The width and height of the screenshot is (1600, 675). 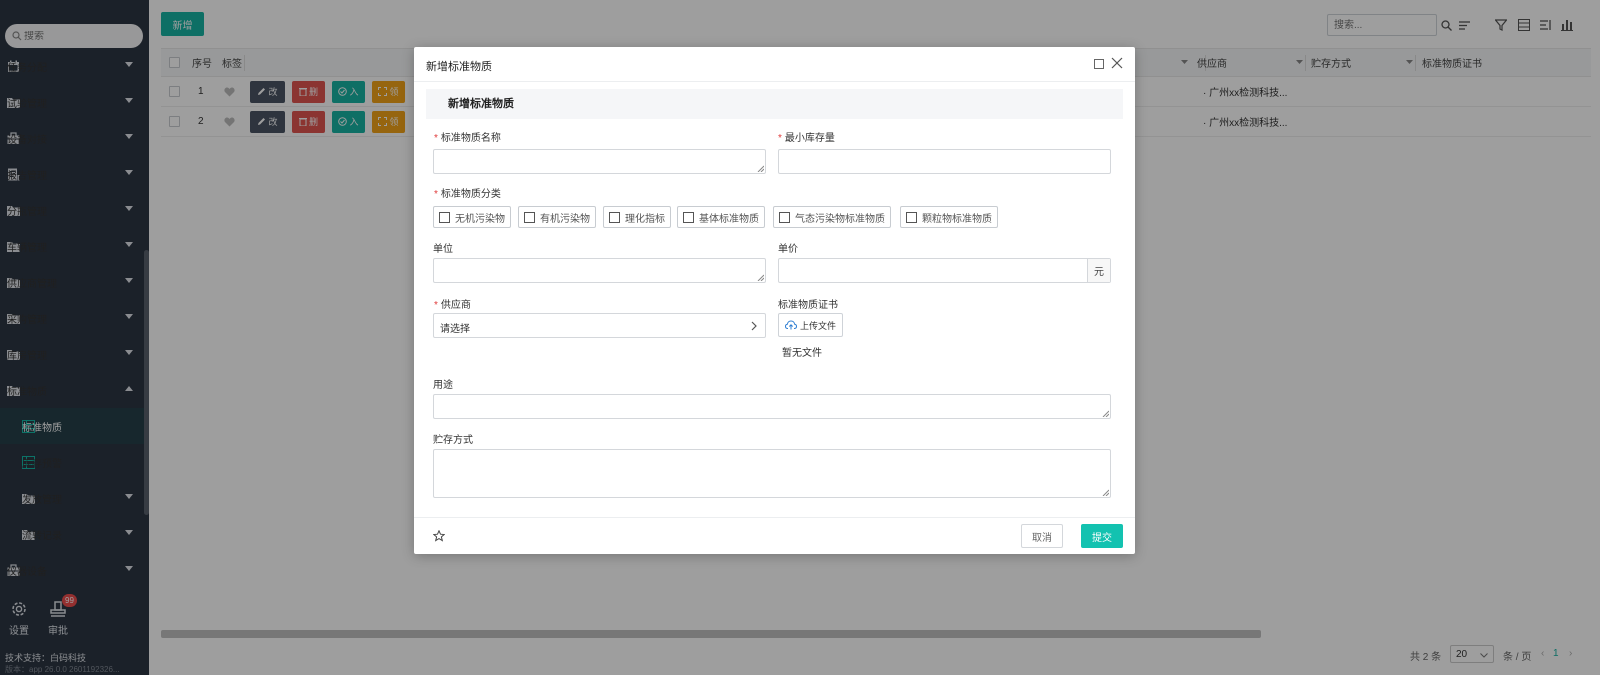 I want to click on form-section-title: 新增标准物质, so click(x=774, y=104).